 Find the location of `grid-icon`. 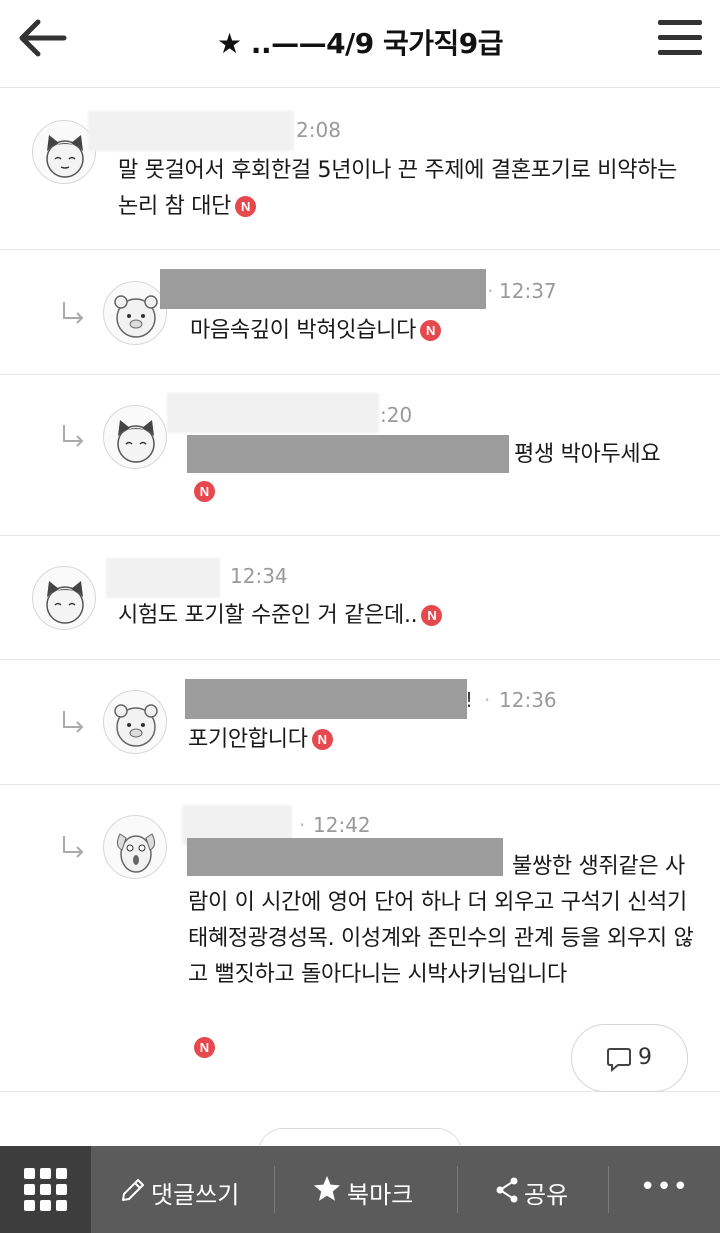

grid-icon is located at coordinates (45, 1189).